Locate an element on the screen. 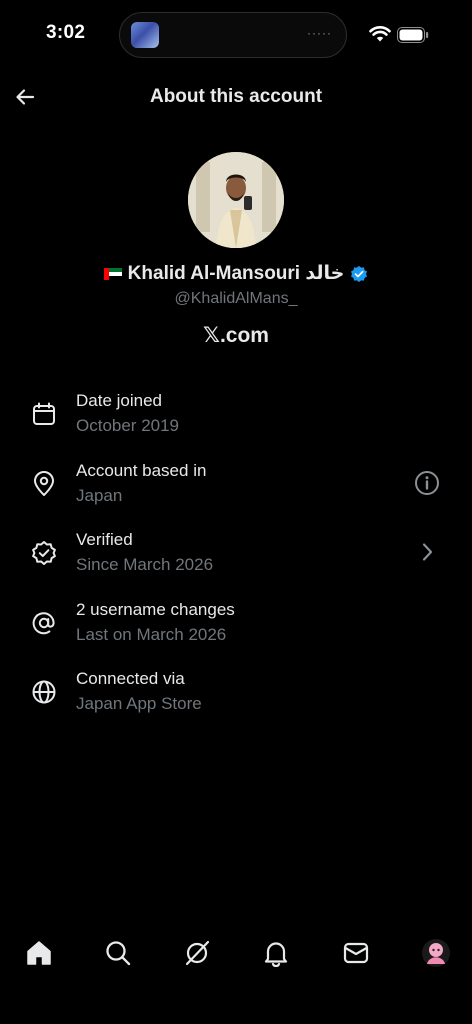 This screenshot has width=472, height=1024. profile-name: Khalid Al-Mansouri خالد is located at coordinates (236, 273).